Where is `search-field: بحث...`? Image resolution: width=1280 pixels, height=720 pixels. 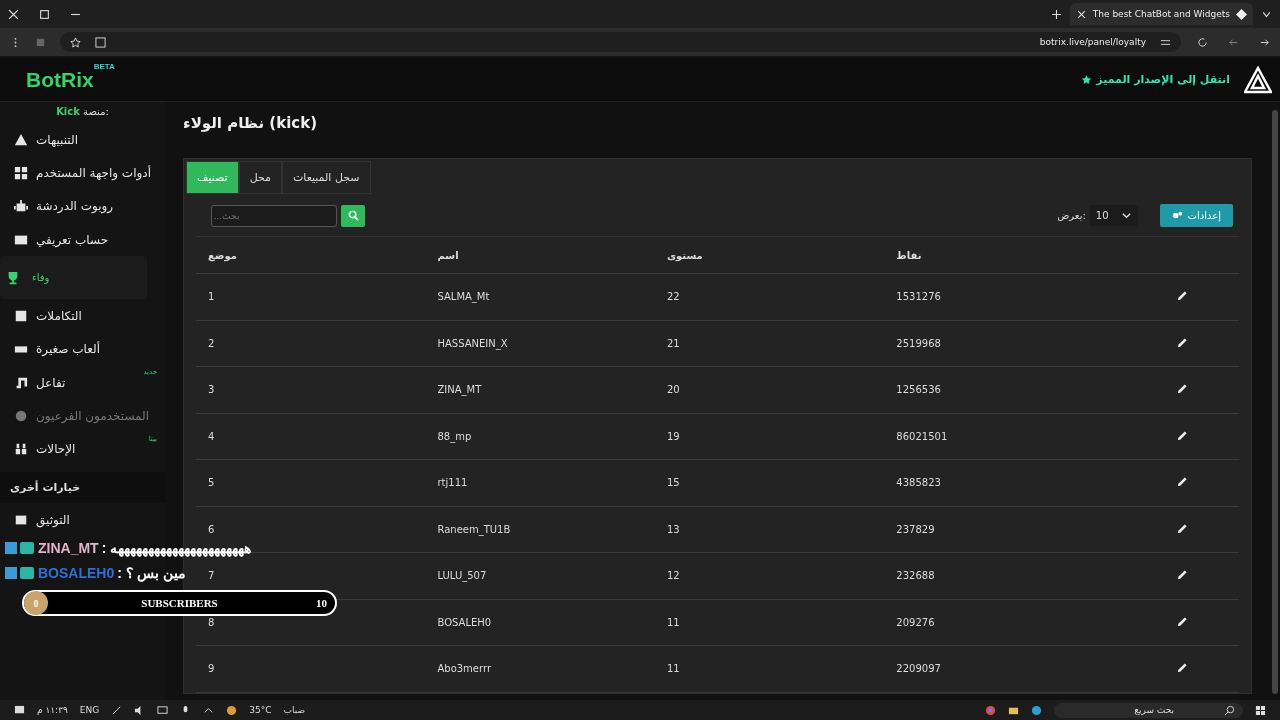 search-field: بحث... is located at coordinates (274, 215).